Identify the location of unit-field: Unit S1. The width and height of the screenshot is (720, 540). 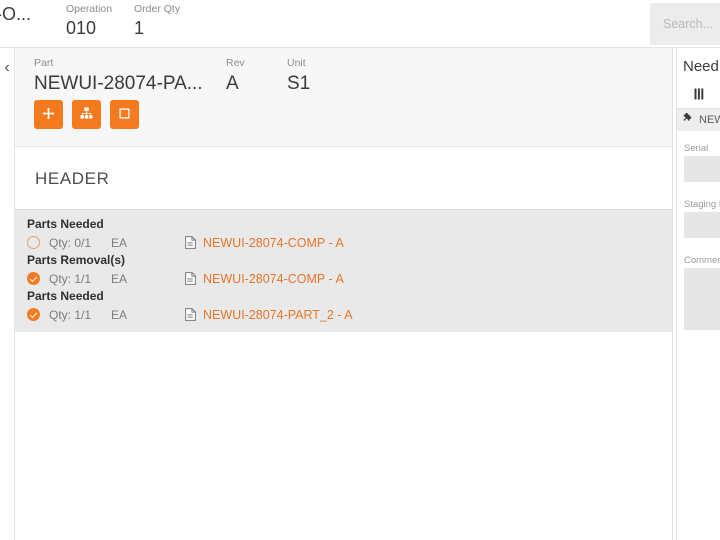
(298, 76).